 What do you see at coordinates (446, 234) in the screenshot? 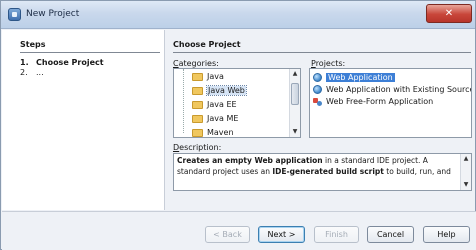
I see `help-button: Help` at bounding box center [446, 234].